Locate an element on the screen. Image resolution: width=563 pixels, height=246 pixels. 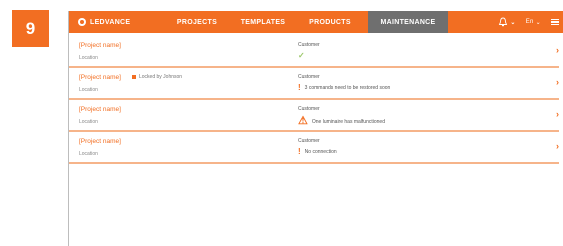
brand-name: LEDVANCE is located at coordinates (110, 22).